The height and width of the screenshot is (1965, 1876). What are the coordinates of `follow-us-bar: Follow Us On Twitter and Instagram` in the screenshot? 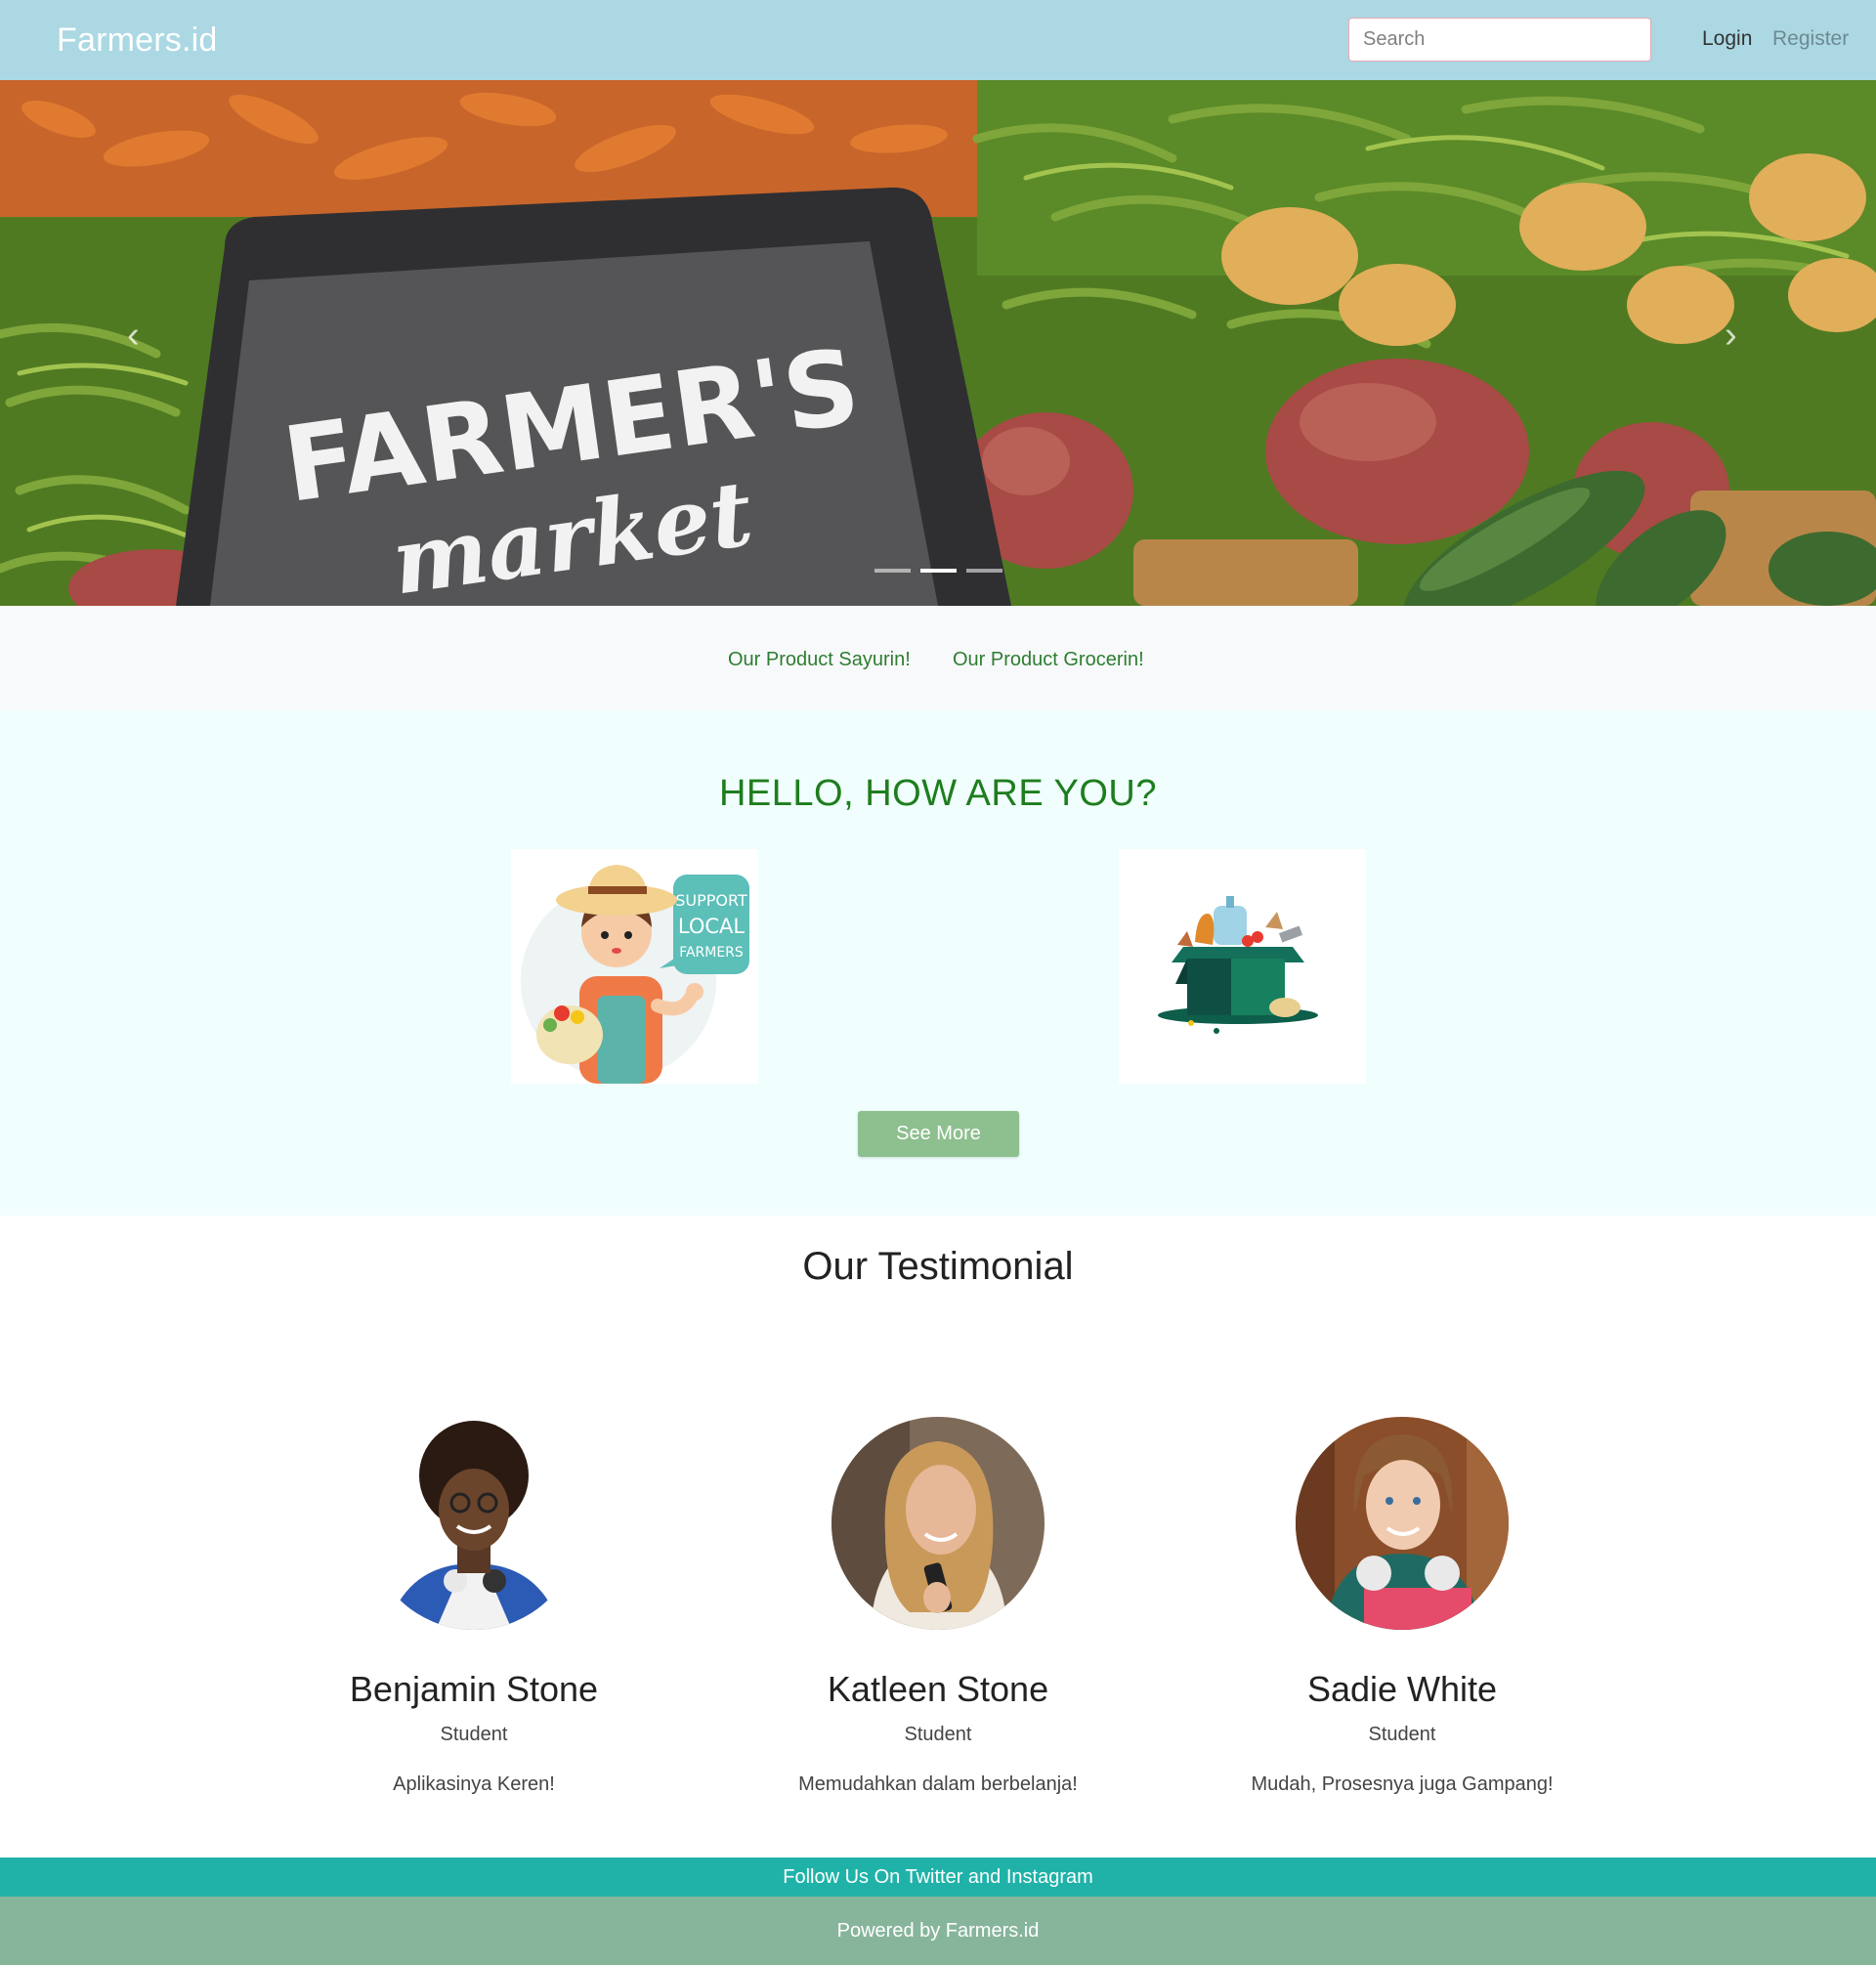 It's located at (938, 1878).